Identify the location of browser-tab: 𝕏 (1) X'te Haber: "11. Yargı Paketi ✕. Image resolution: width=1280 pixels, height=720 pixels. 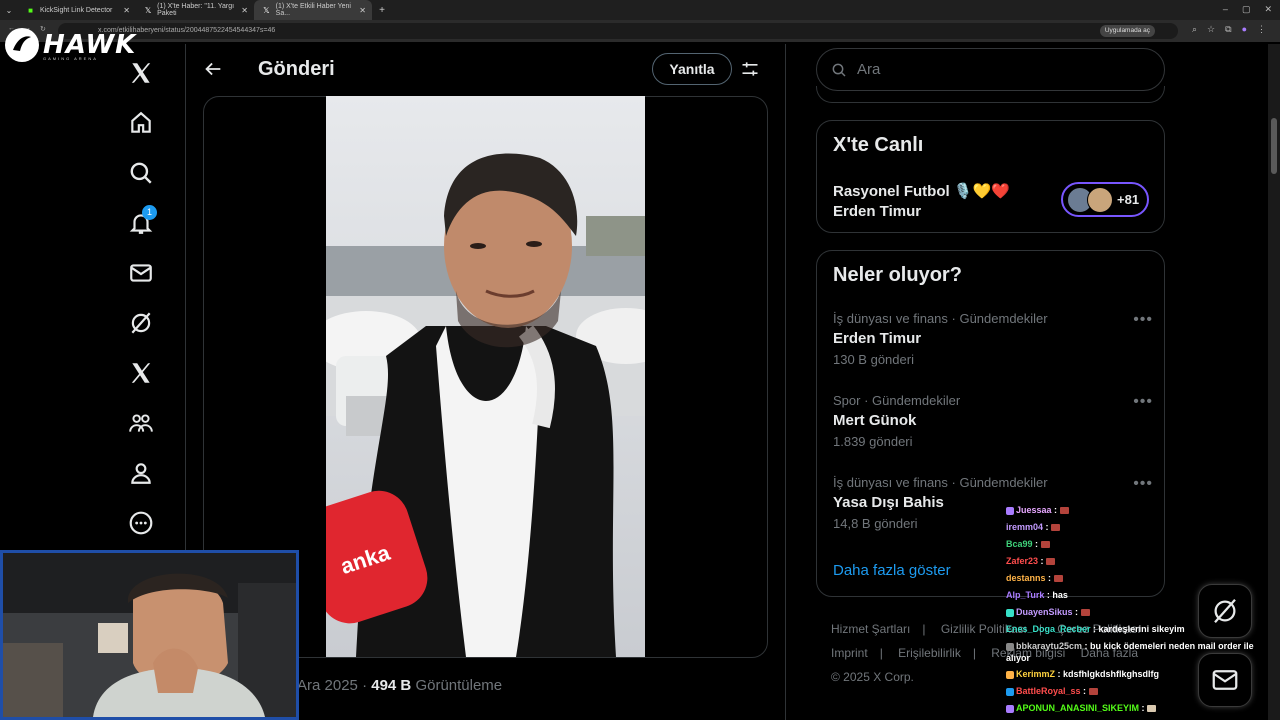
(195, 10).